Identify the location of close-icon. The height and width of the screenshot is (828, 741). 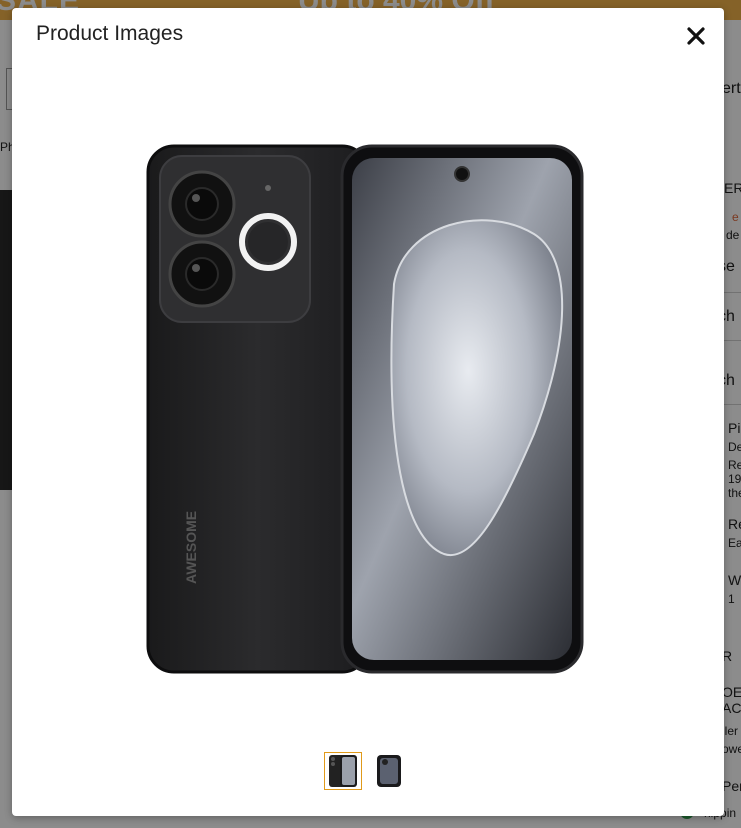
(696, 36).